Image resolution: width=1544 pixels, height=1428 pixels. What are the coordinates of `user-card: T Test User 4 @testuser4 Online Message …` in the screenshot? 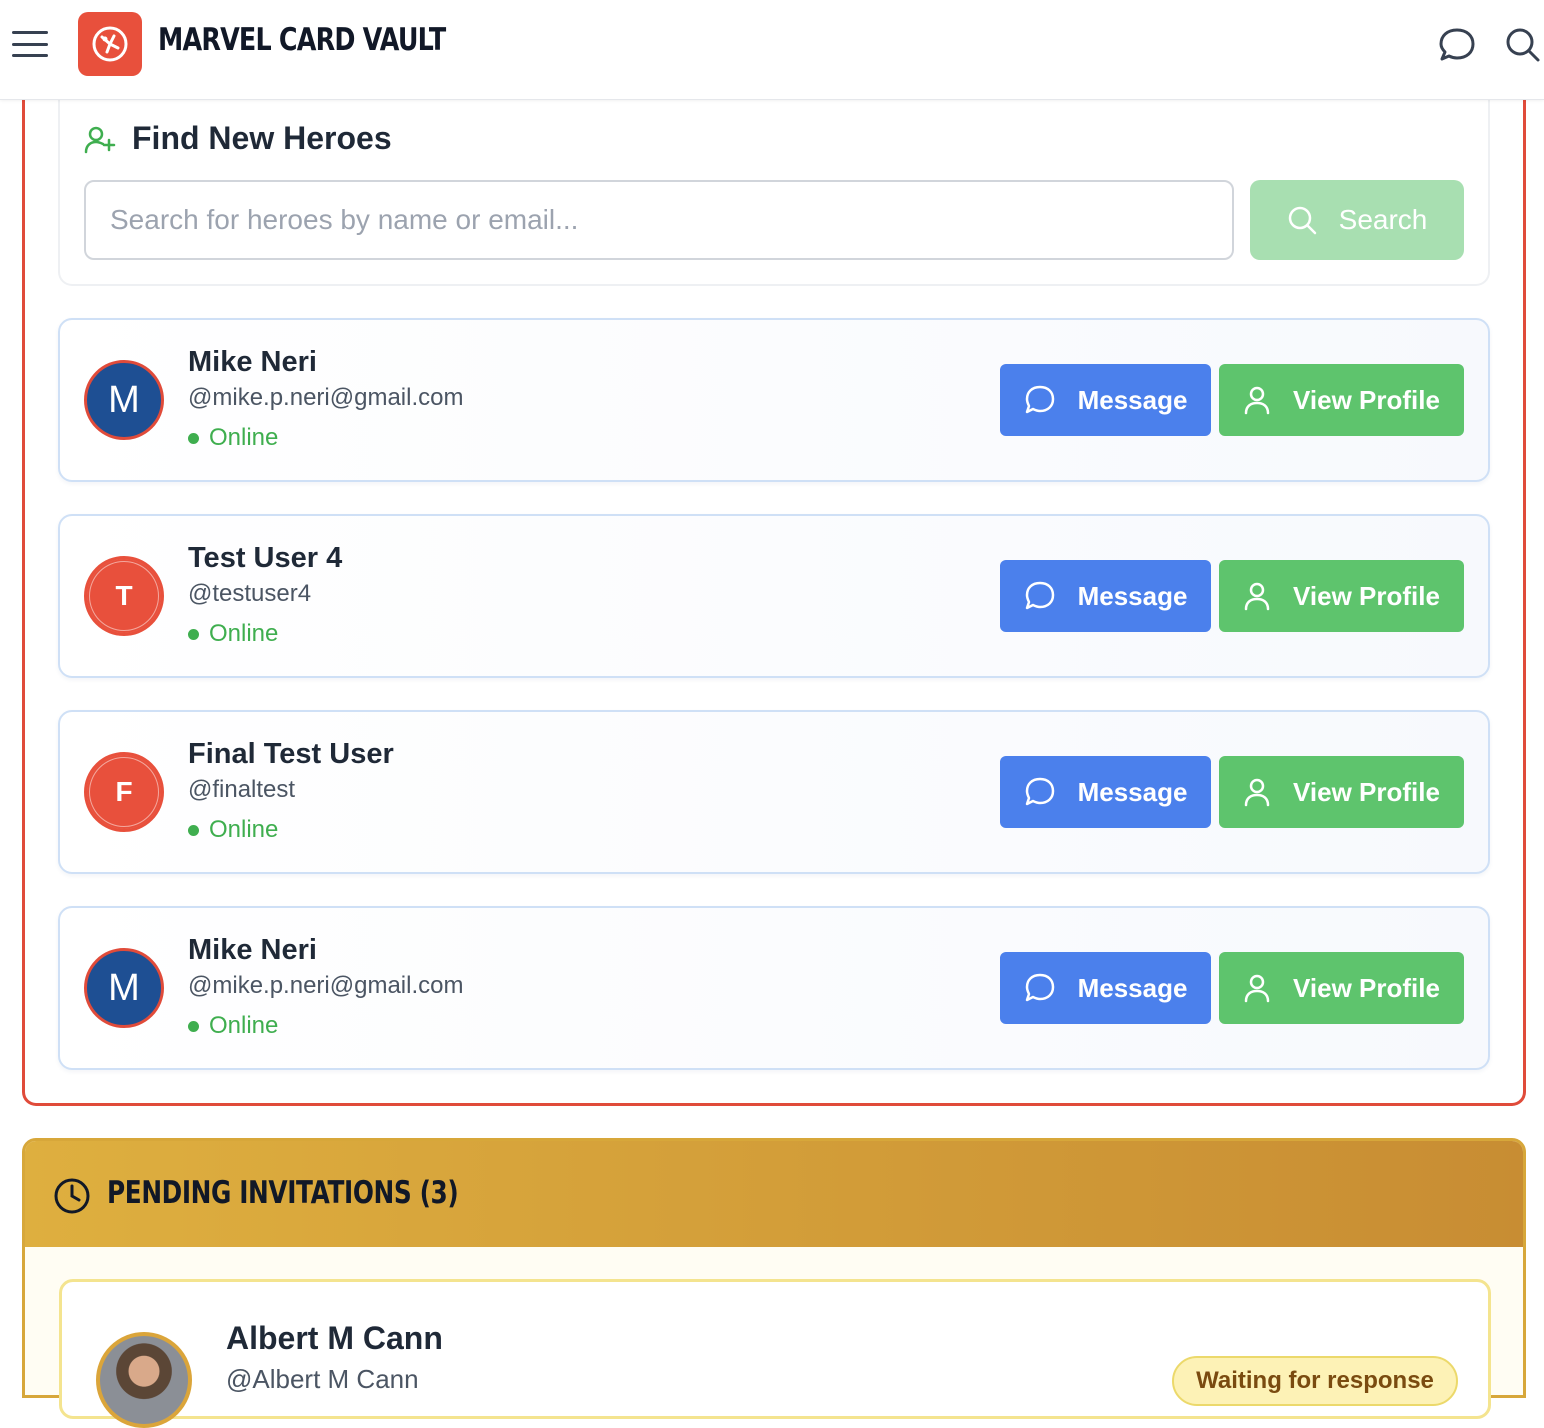 It's located at (774, 596).